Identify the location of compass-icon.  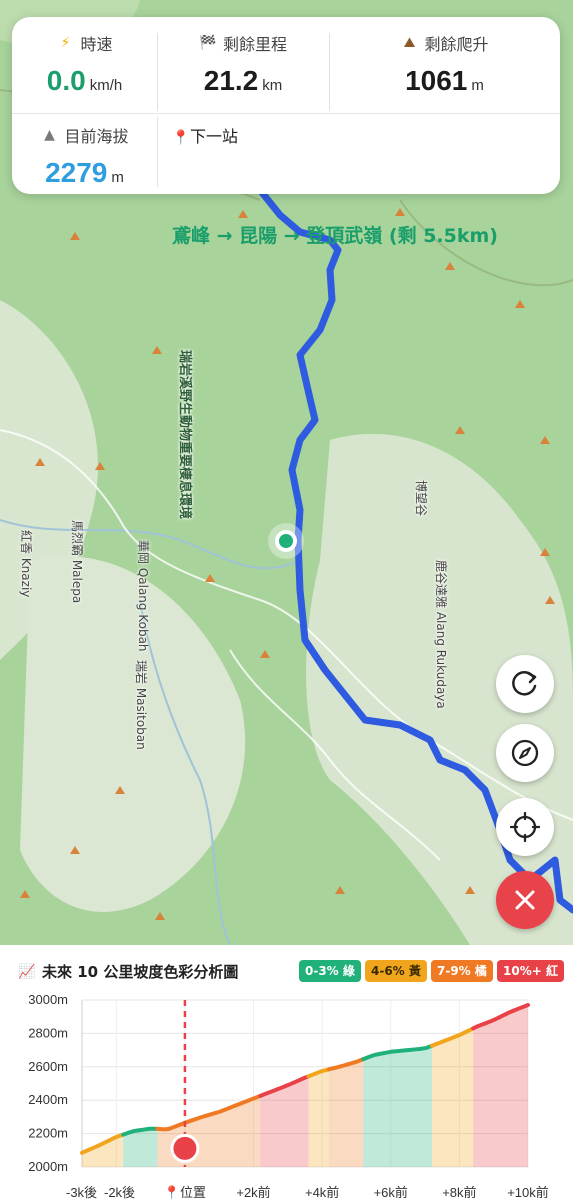
(525, 753).